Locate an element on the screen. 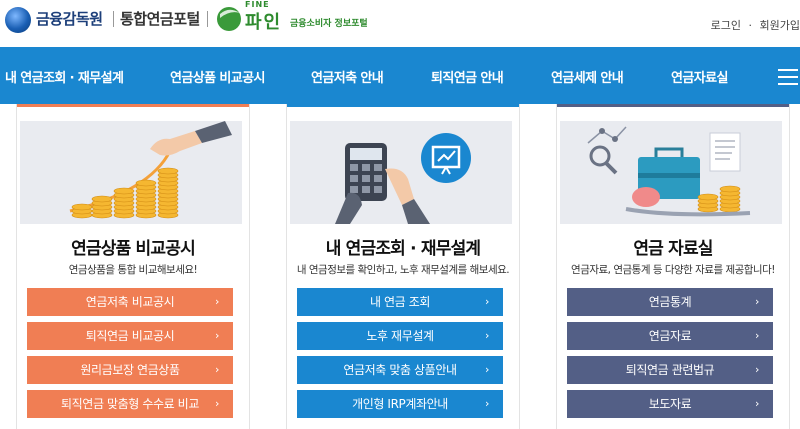 The image size is (800, 429). fee-compare-button: 퇴직연금 맞춤형 수수료 비교 › is located at coordinates (130, 404).